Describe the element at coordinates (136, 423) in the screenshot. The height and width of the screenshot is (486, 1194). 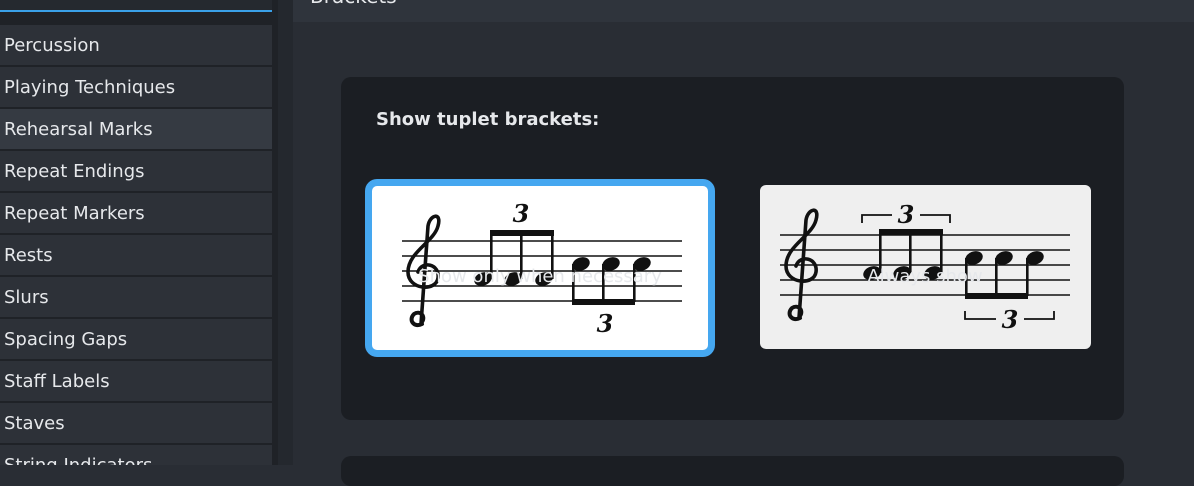
I see `sidebar-item-staves: Staves` at that location.